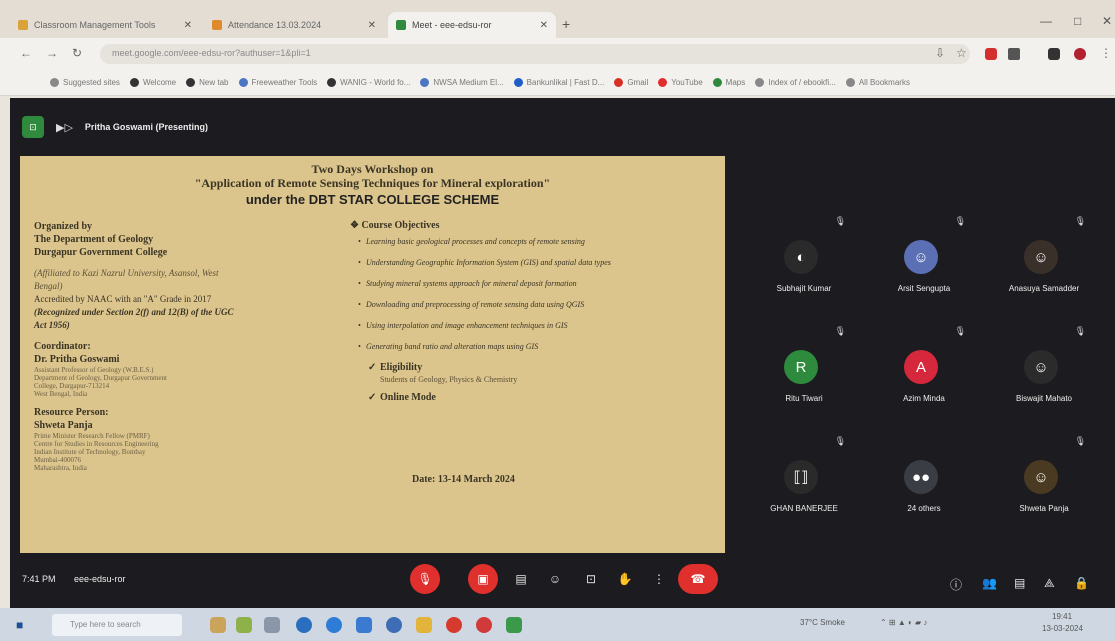  I want to click on bookmark-item: Suggested sites, so click(85, 82).